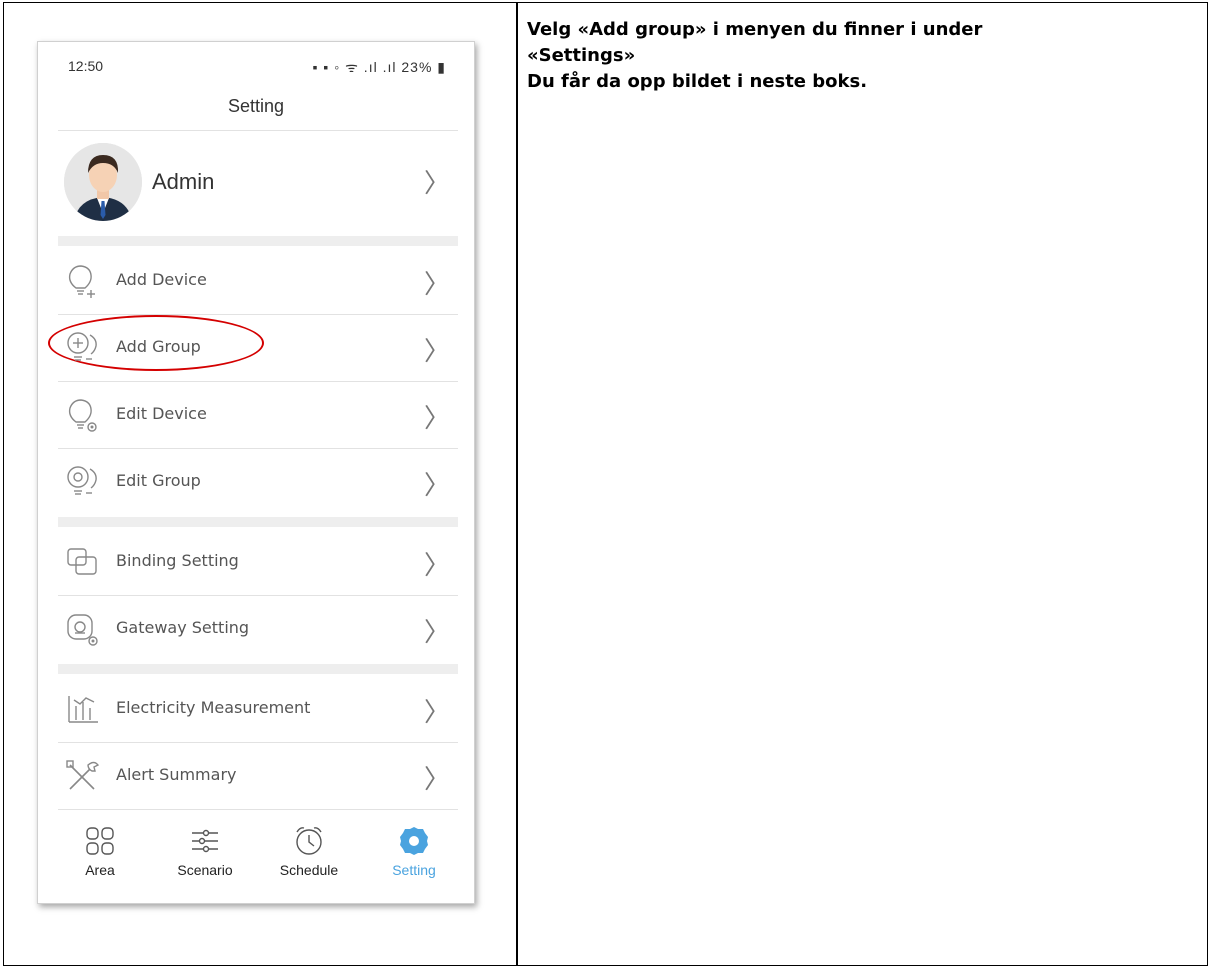 The height and width of the screenshot is (968, 1210). What do you see at coordinates (183, 627) in the screenshot?
I see `menu-item-label: Gateway Setting` at bounding box center [183, 627].